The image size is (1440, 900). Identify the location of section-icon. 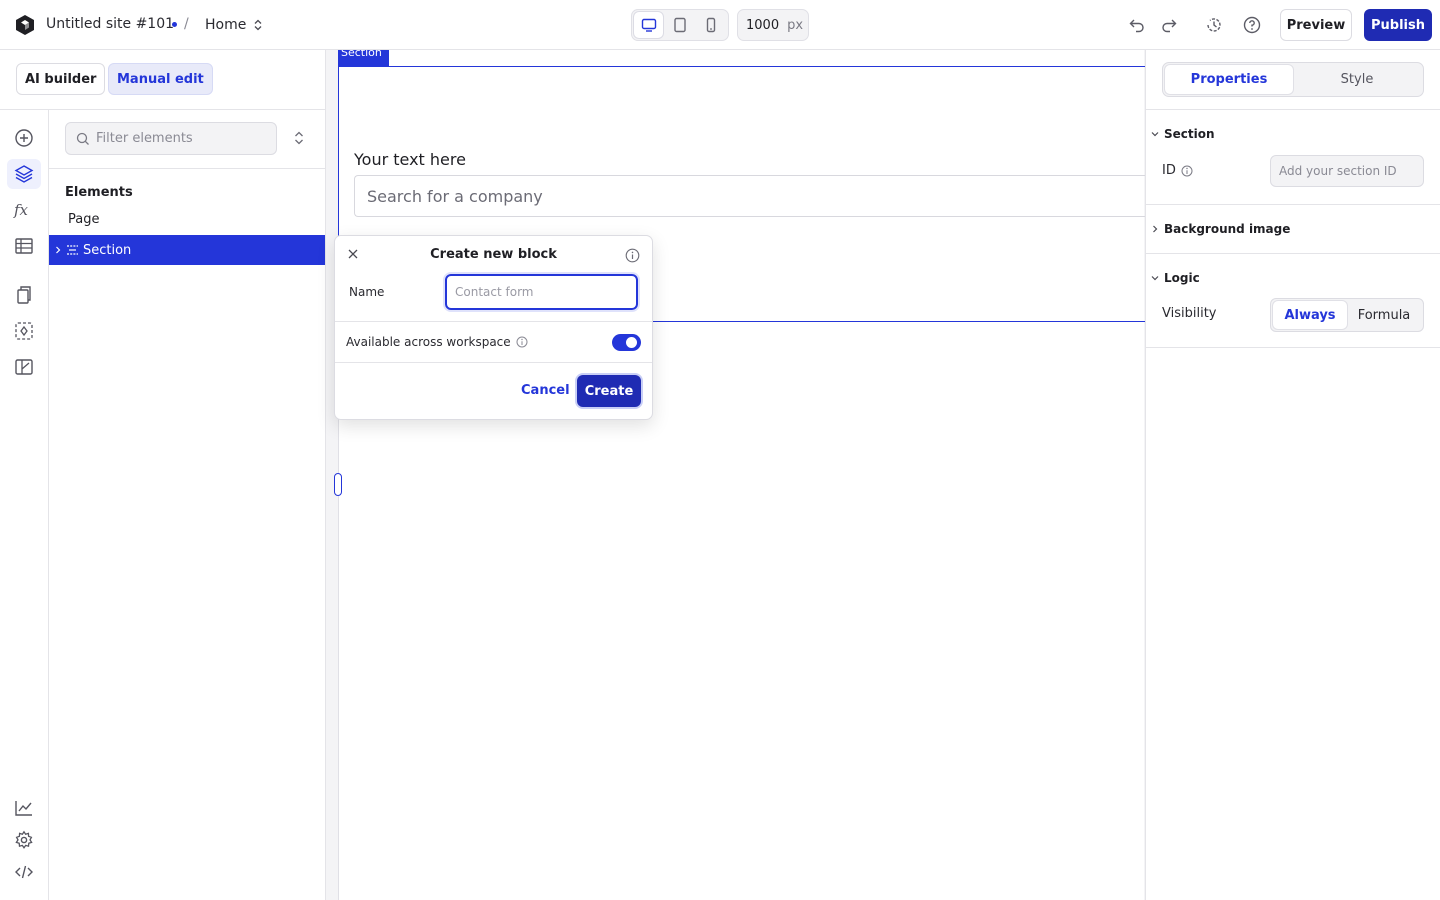
(72, 250).